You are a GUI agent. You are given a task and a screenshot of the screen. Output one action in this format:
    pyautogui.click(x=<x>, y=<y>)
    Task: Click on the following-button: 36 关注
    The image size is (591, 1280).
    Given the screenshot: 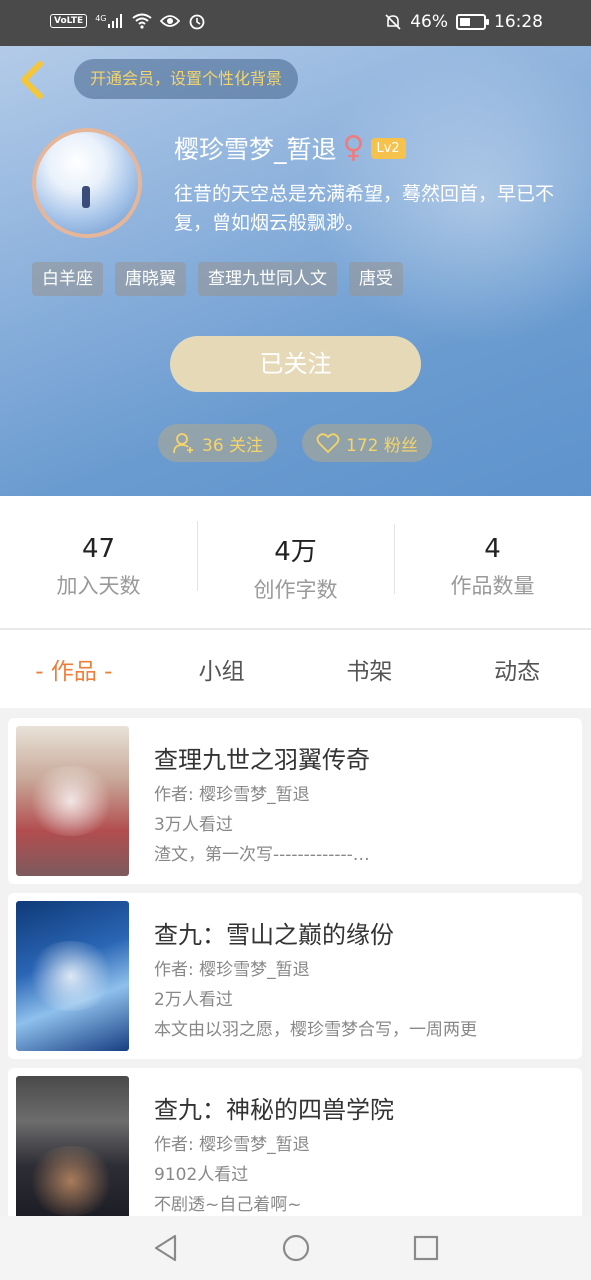 What is the action you would take?
    pyautogui.click(x=218, y=443)
    